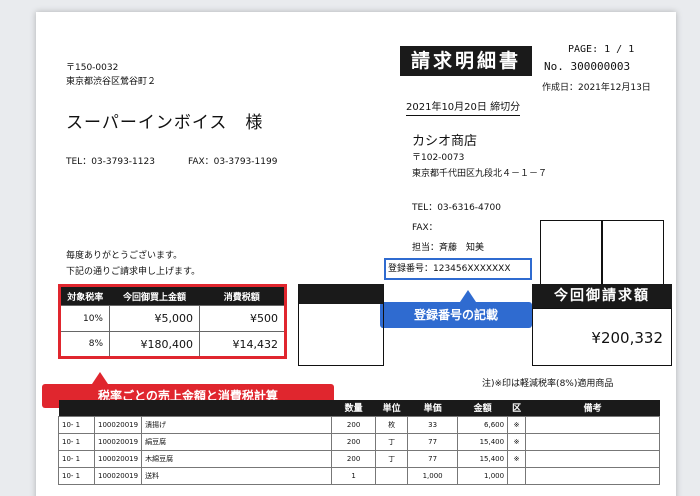  What do you see at coordinates (392, 475) in the screenshot?
I see `detail-unit` at bounding box center [392, 475].